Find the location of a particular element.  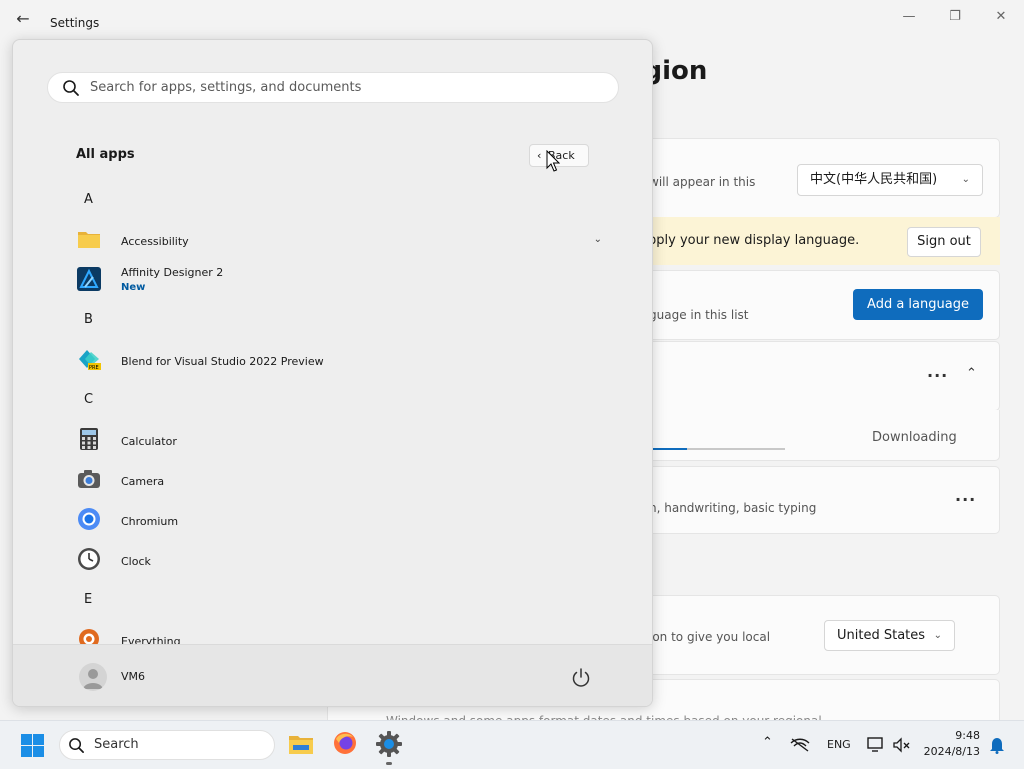

language-features-desc: n, handwriting, basic typing is located at coordinates (733, 508).